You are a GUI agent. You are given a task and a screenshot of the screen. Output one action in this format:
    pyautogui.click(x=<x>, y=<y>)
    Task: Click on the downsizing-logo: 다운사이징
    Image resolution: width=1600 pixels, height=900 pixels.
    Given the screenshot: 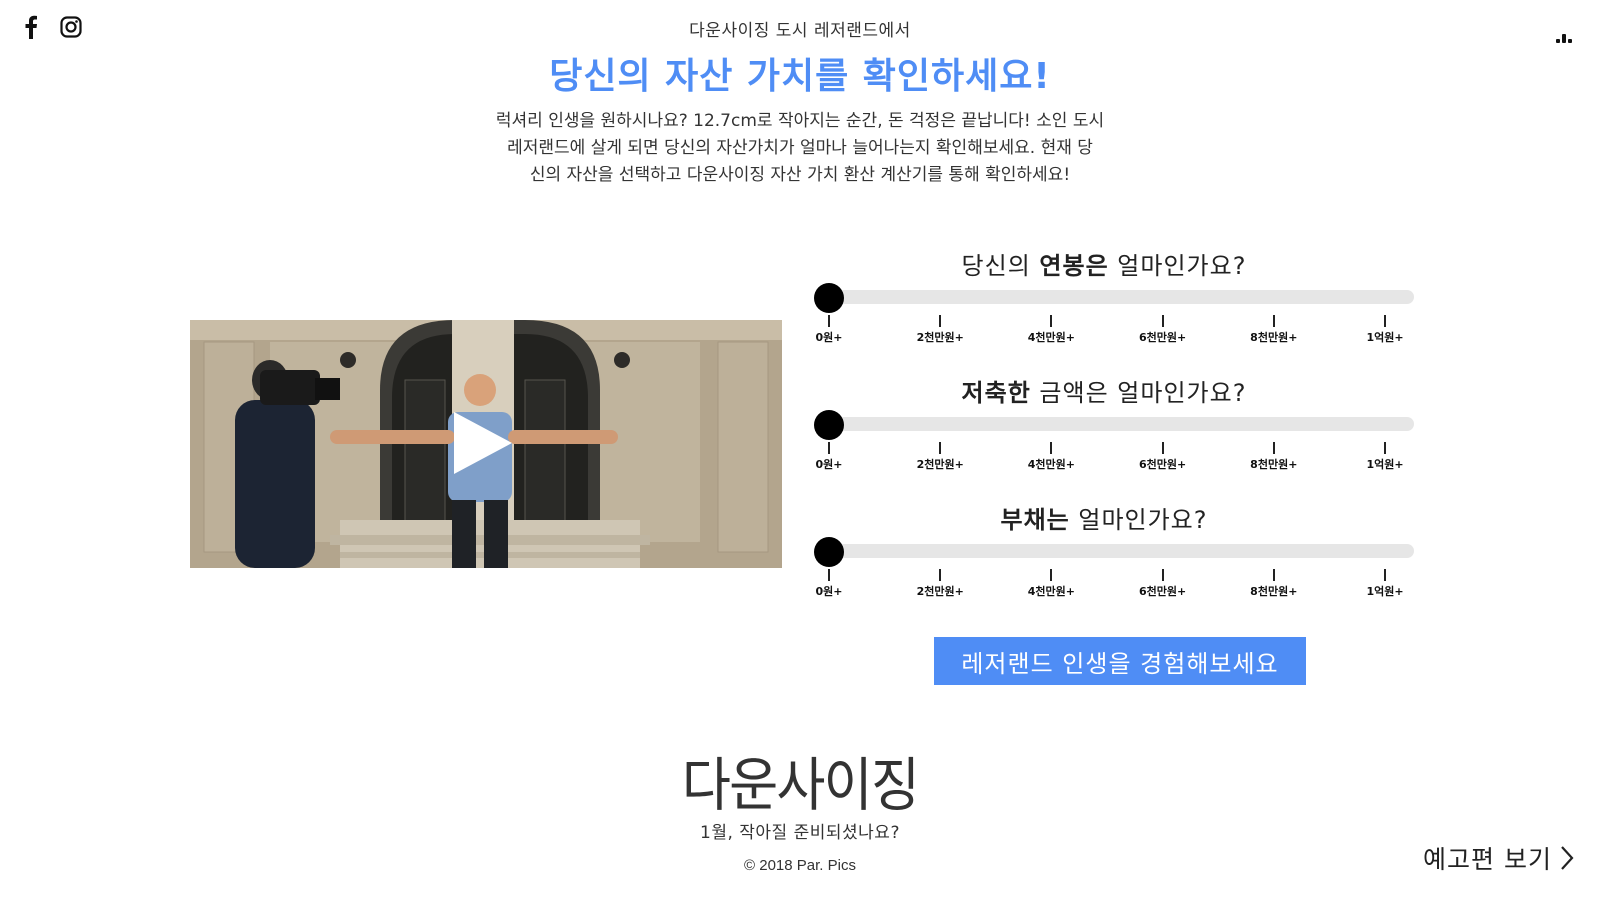 What is the action you would take?
    pyautogui.click(x=800, y=785)
    